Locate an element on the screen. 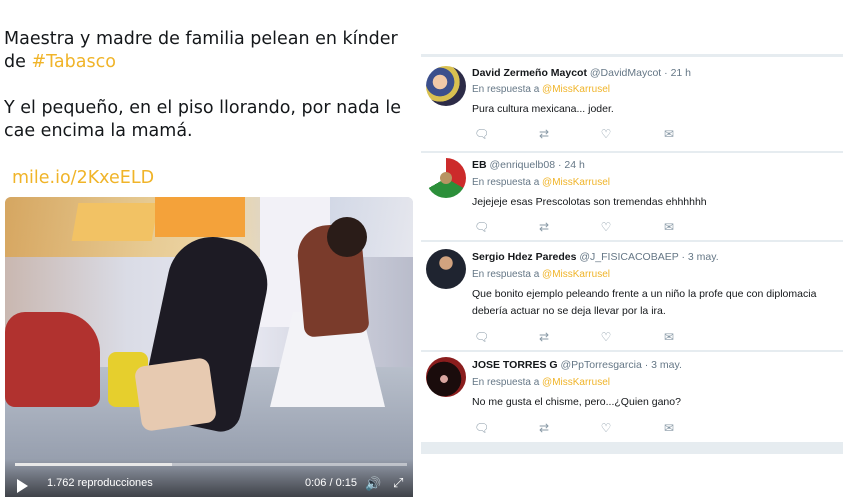 The image size is (843, 504). reply-author-handle: @DavidMaycot is located at coordinates (625, 73).